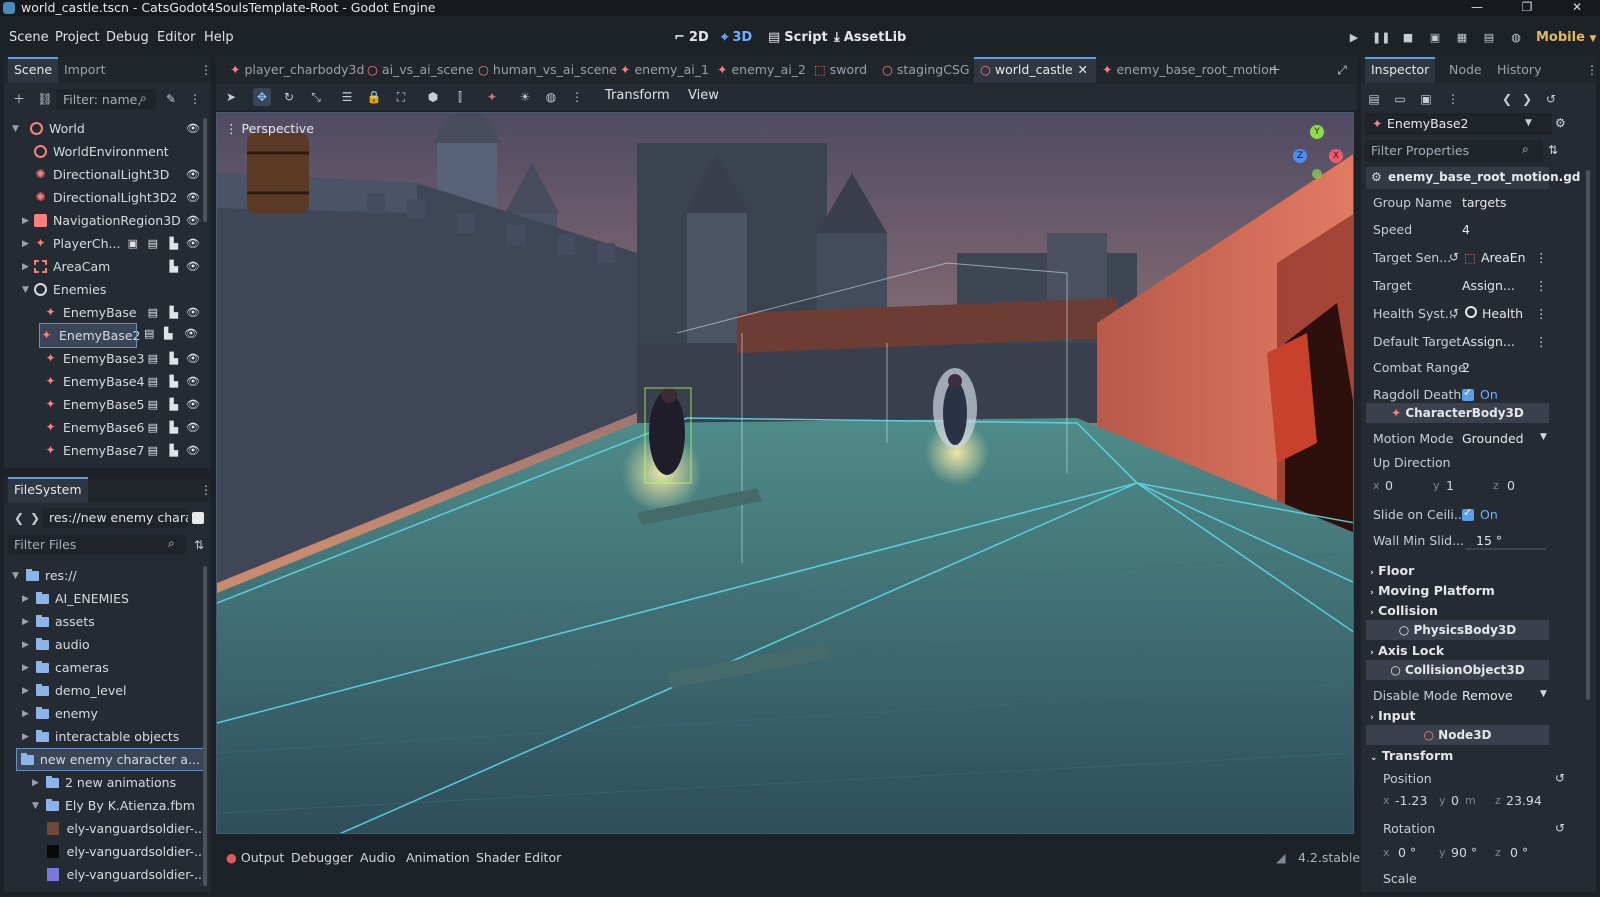 This screenshot has height=897, width=1600. What do you see at coordinates (269, 128) in the screenshot?
I see `perspective-menu: ⋮ Perspective` at bounding box center [269, 128].